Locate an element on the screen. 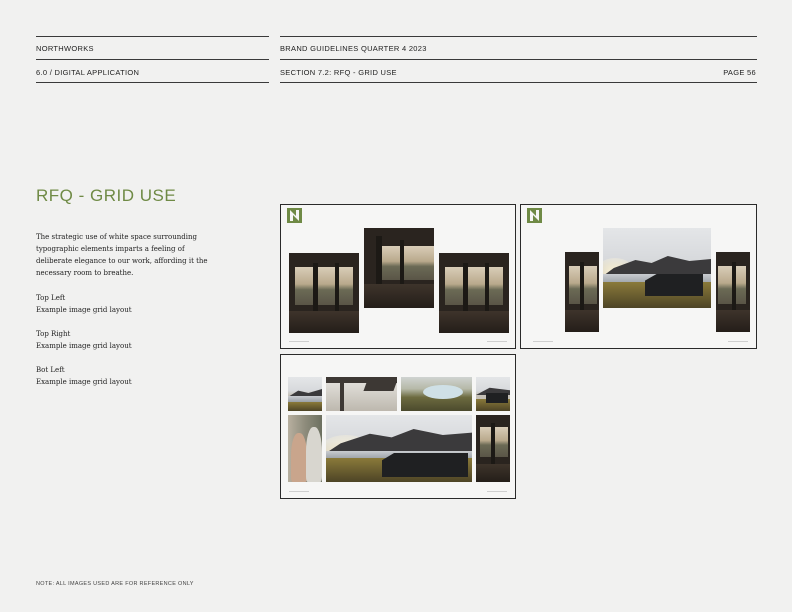 This screenshot has width=792, height=612. layout-example-top-right is located at coordinates (638, 276).